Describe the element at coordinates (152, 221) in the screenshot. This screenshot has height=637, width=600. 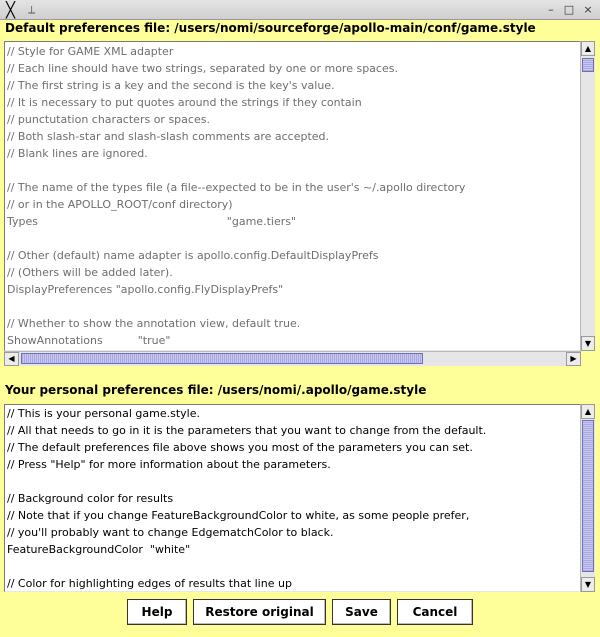
I see `default-text-line: Types "game.tiers"` at that location.